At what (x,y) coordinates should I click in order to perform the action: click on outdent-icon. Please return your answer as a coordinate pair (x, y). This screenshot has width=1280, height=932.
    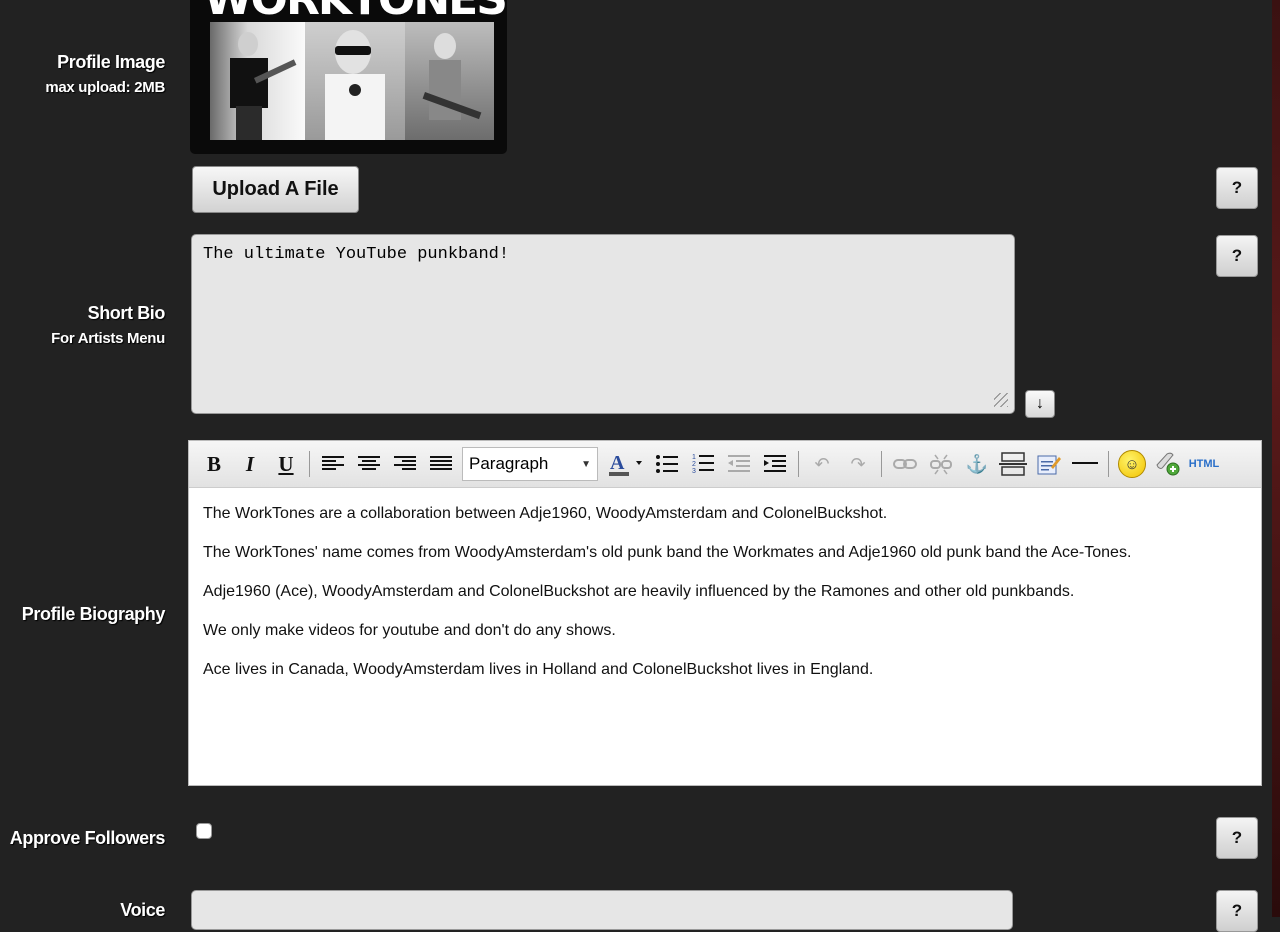
    Looking at the image, I should click on (739, 464).